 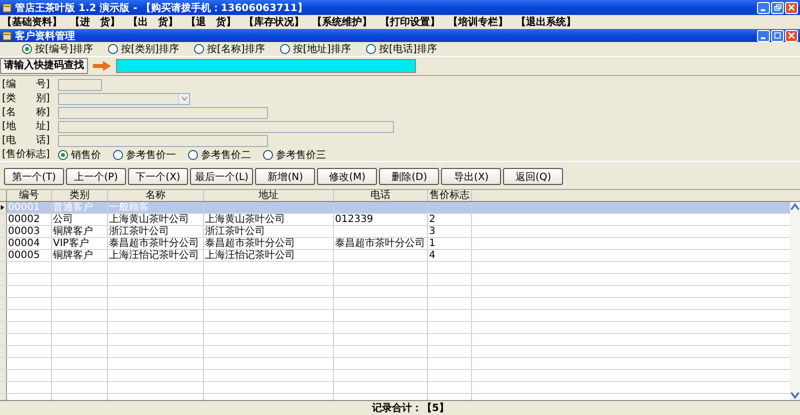 What do you see at coordinates (478, 22) in the screenshot?
I see `menu-item: 【培训专栏】` at bounding box center [478, 22].